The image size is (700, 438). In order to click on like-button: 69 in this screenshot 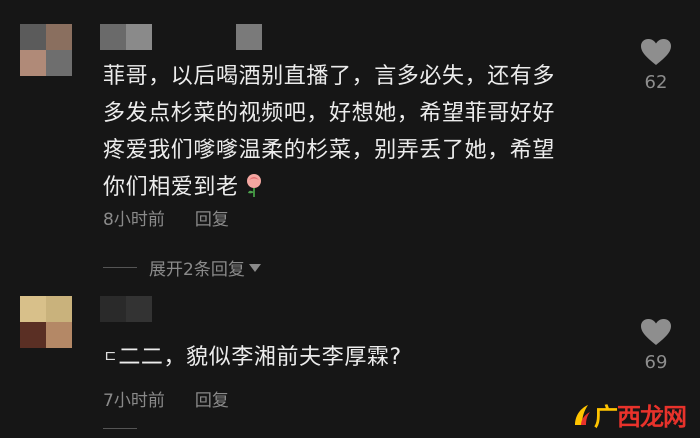, I will do `click(656, 345)`.